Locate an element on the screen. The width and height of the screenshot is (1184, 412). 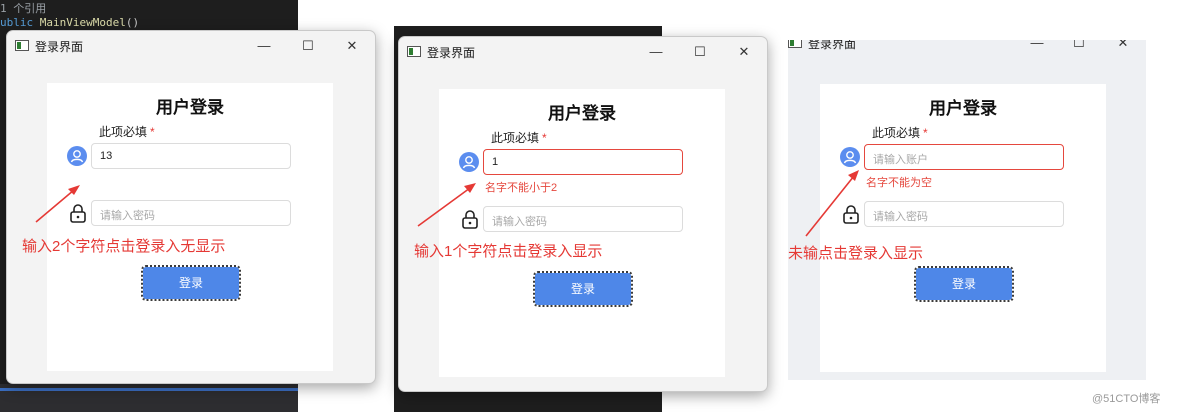
code-paren: () is located at coordinates (132, 22).